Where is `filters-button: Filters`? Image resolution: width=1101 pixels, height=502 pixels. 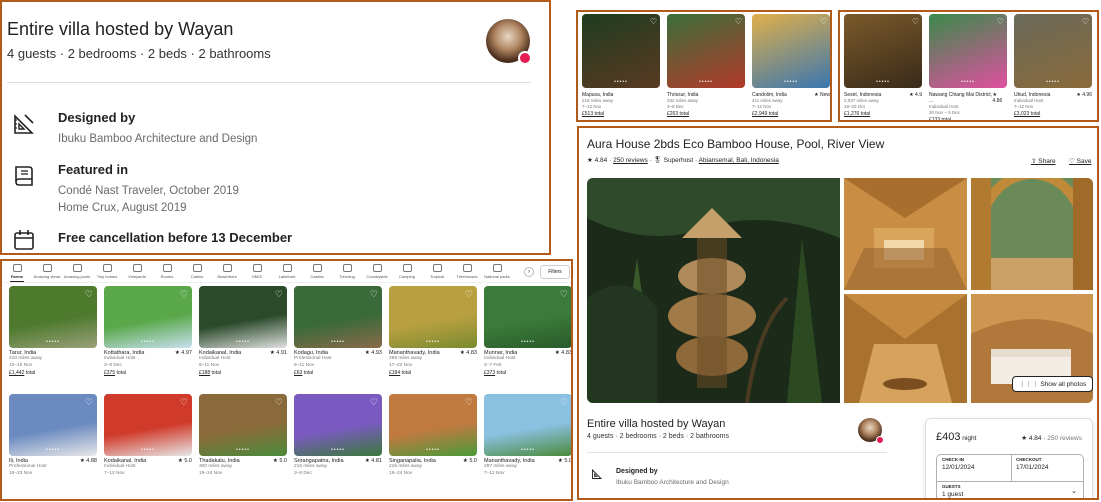 filters-button: Filters is located at coordinates (555, 272).